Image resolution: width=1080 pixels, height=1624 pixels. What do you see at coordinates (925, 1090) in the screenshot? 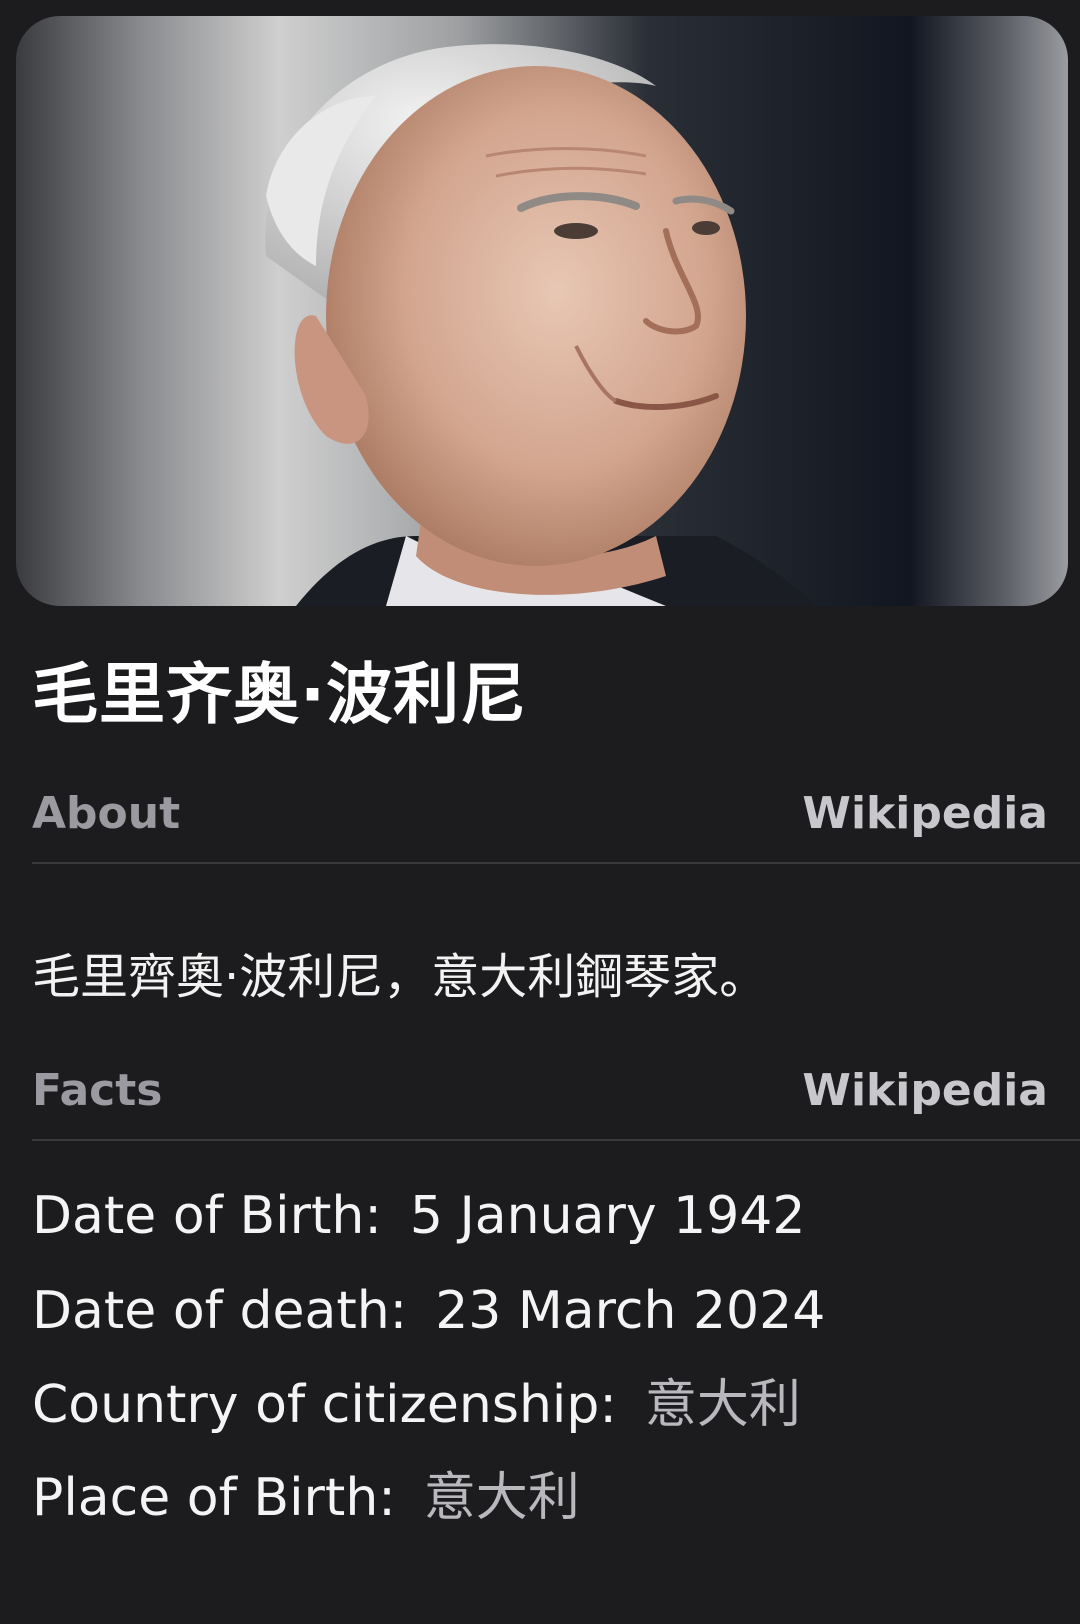
I see `facts-source-link: Wikipedia` at bounding box center [925, 1090].